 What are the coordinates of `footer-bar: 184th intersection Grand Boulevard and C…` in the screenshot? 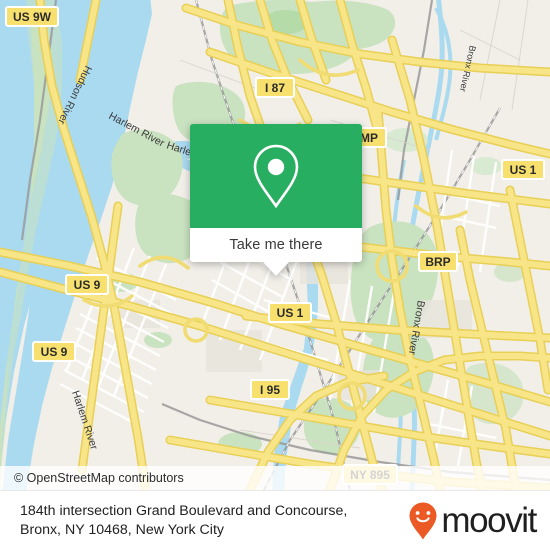 It's located at (275, 520).